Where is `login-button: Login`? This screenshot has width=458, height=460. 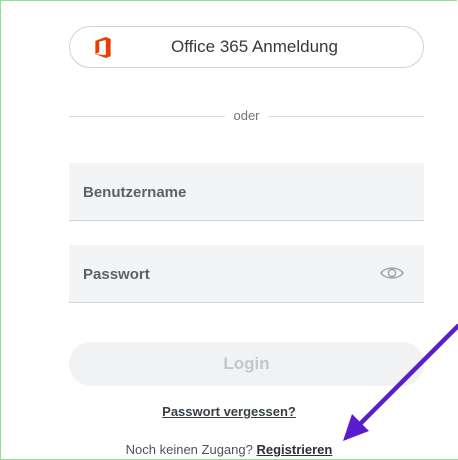 login-button: Login is located at coordinates (246, 364).